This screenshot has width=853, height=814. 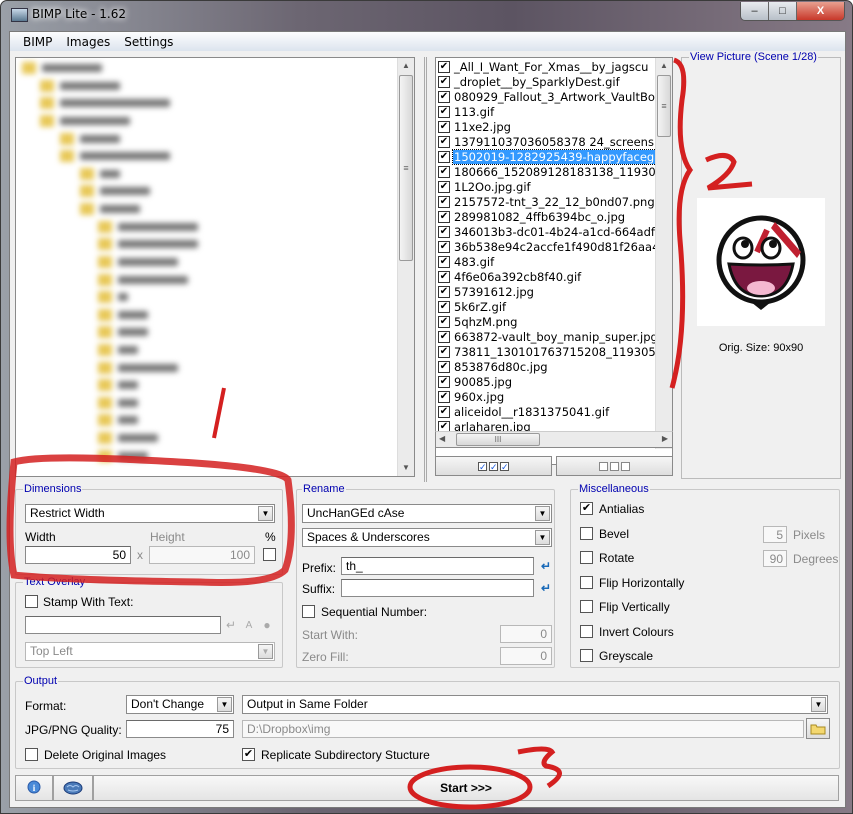 What do you see at coordinates (665, 438) in the screenshot?
I see `scroll-right-icon: ▶` at bounding box center [665, 438].